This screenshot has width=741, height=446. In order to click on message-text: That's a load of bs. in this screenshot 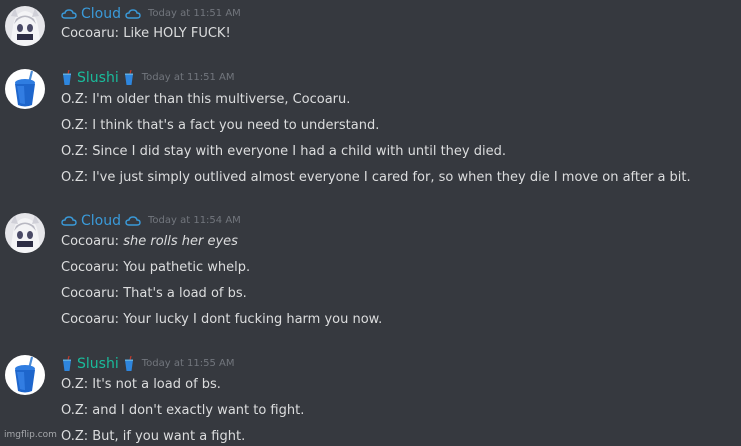, I will do `click(185, 293)`.